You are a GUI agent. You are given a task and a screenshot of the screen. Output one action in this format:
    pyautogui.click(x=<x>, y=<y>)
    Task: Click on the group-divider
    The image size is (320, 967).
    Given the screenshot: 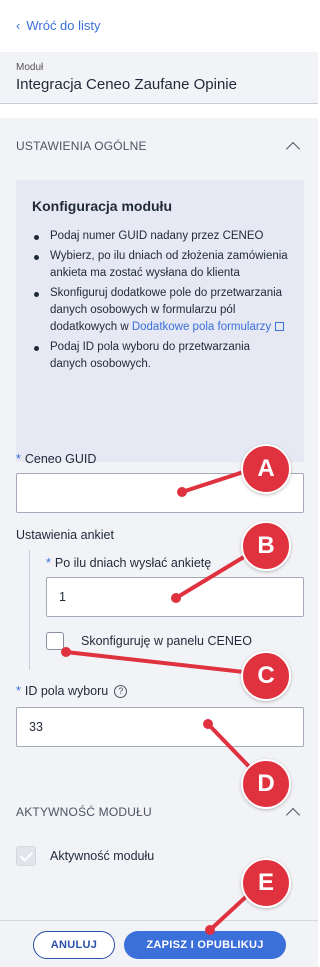 What is the action you would take?
    pyautogui.click(x=29, y=610)
    